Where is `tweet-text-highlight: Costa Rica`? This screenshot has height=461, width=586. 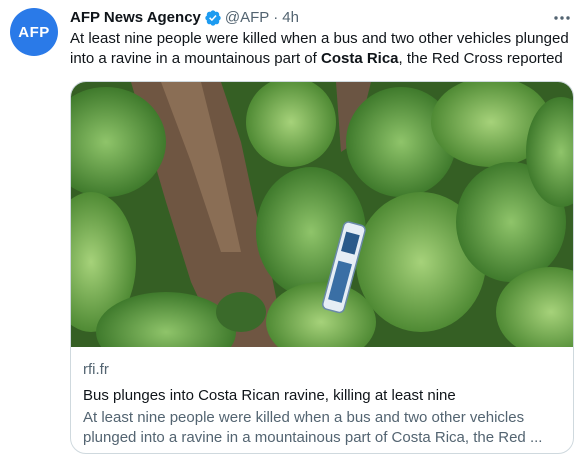 tweet-text-highlight: Costa Rica is located at coordinates (360, 58).